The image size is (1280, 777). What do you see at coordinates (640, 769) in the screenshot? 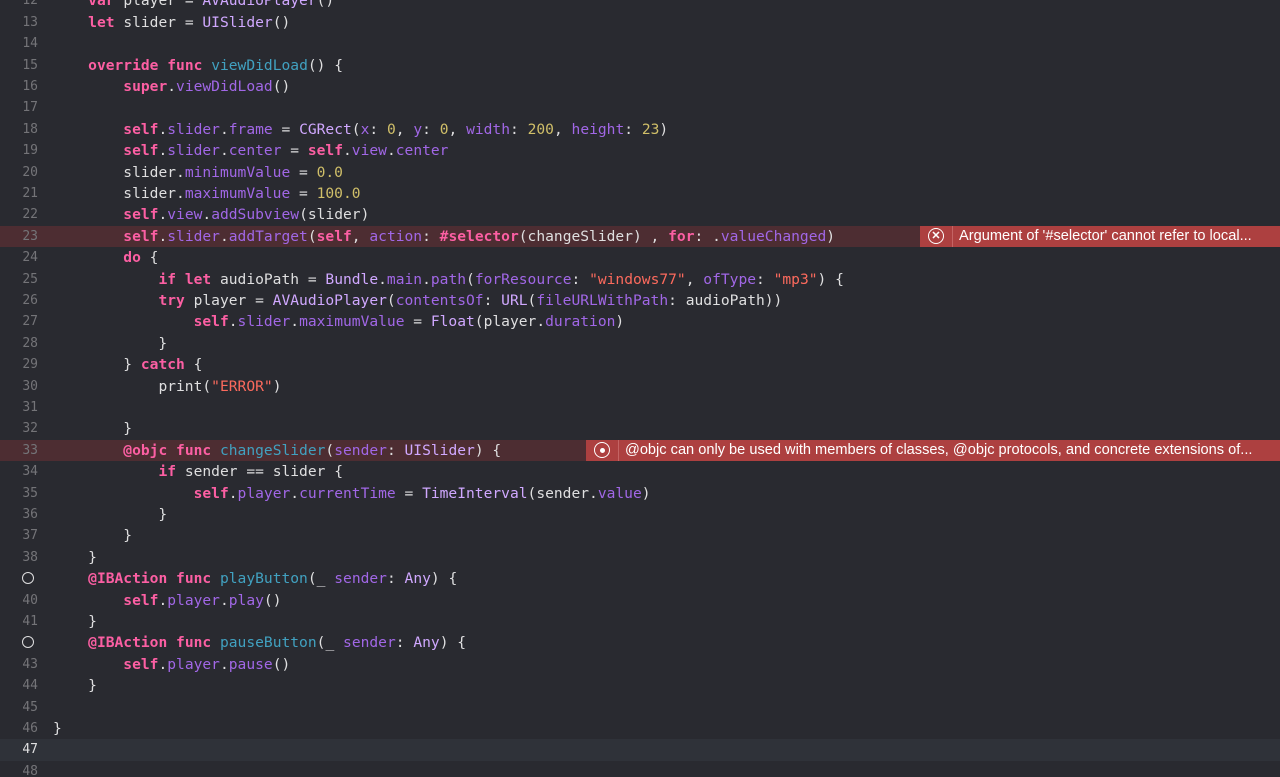
I see `code-line-48: 48` at bounding box center [640, 769].